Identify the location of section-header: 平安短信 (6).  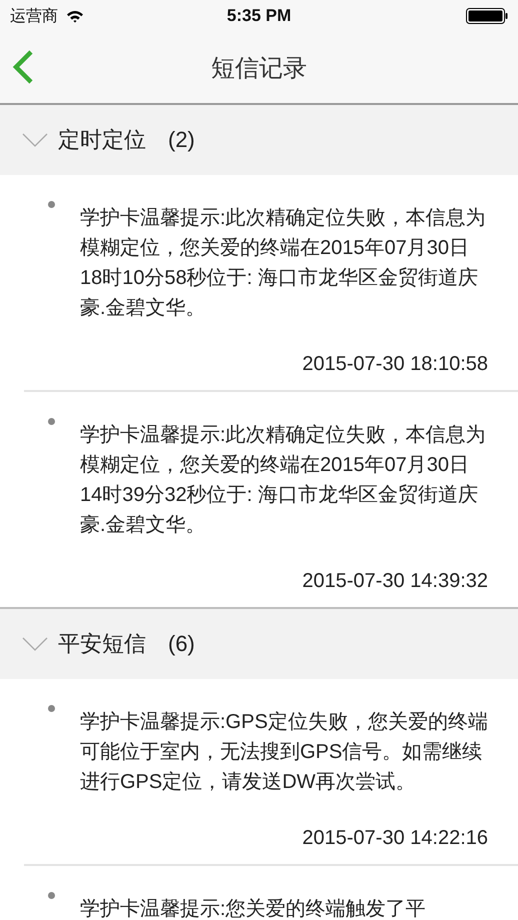
(259, 643).